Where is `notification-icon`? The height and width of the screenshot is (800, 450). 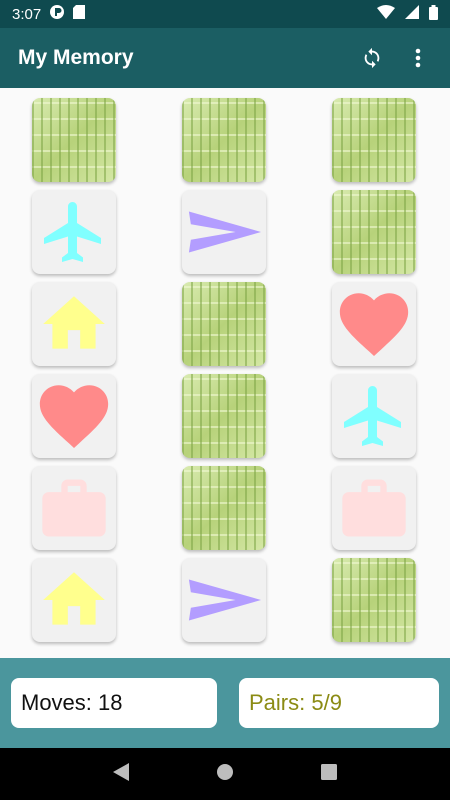 notification-icon is located at coordinates (57, 14).